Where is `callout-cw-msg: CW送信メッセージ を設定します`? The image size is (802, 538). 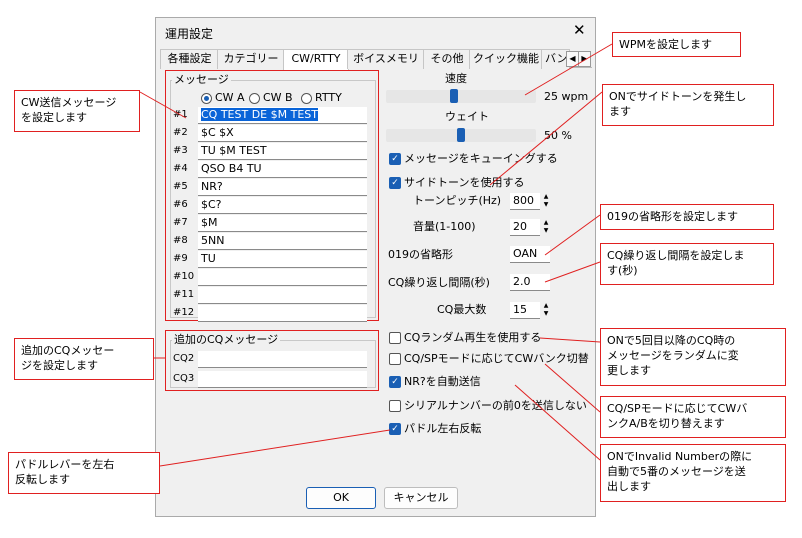
callout-cw-msg: CW送信メッセージ を設定します is located at coordinates (77, 111).